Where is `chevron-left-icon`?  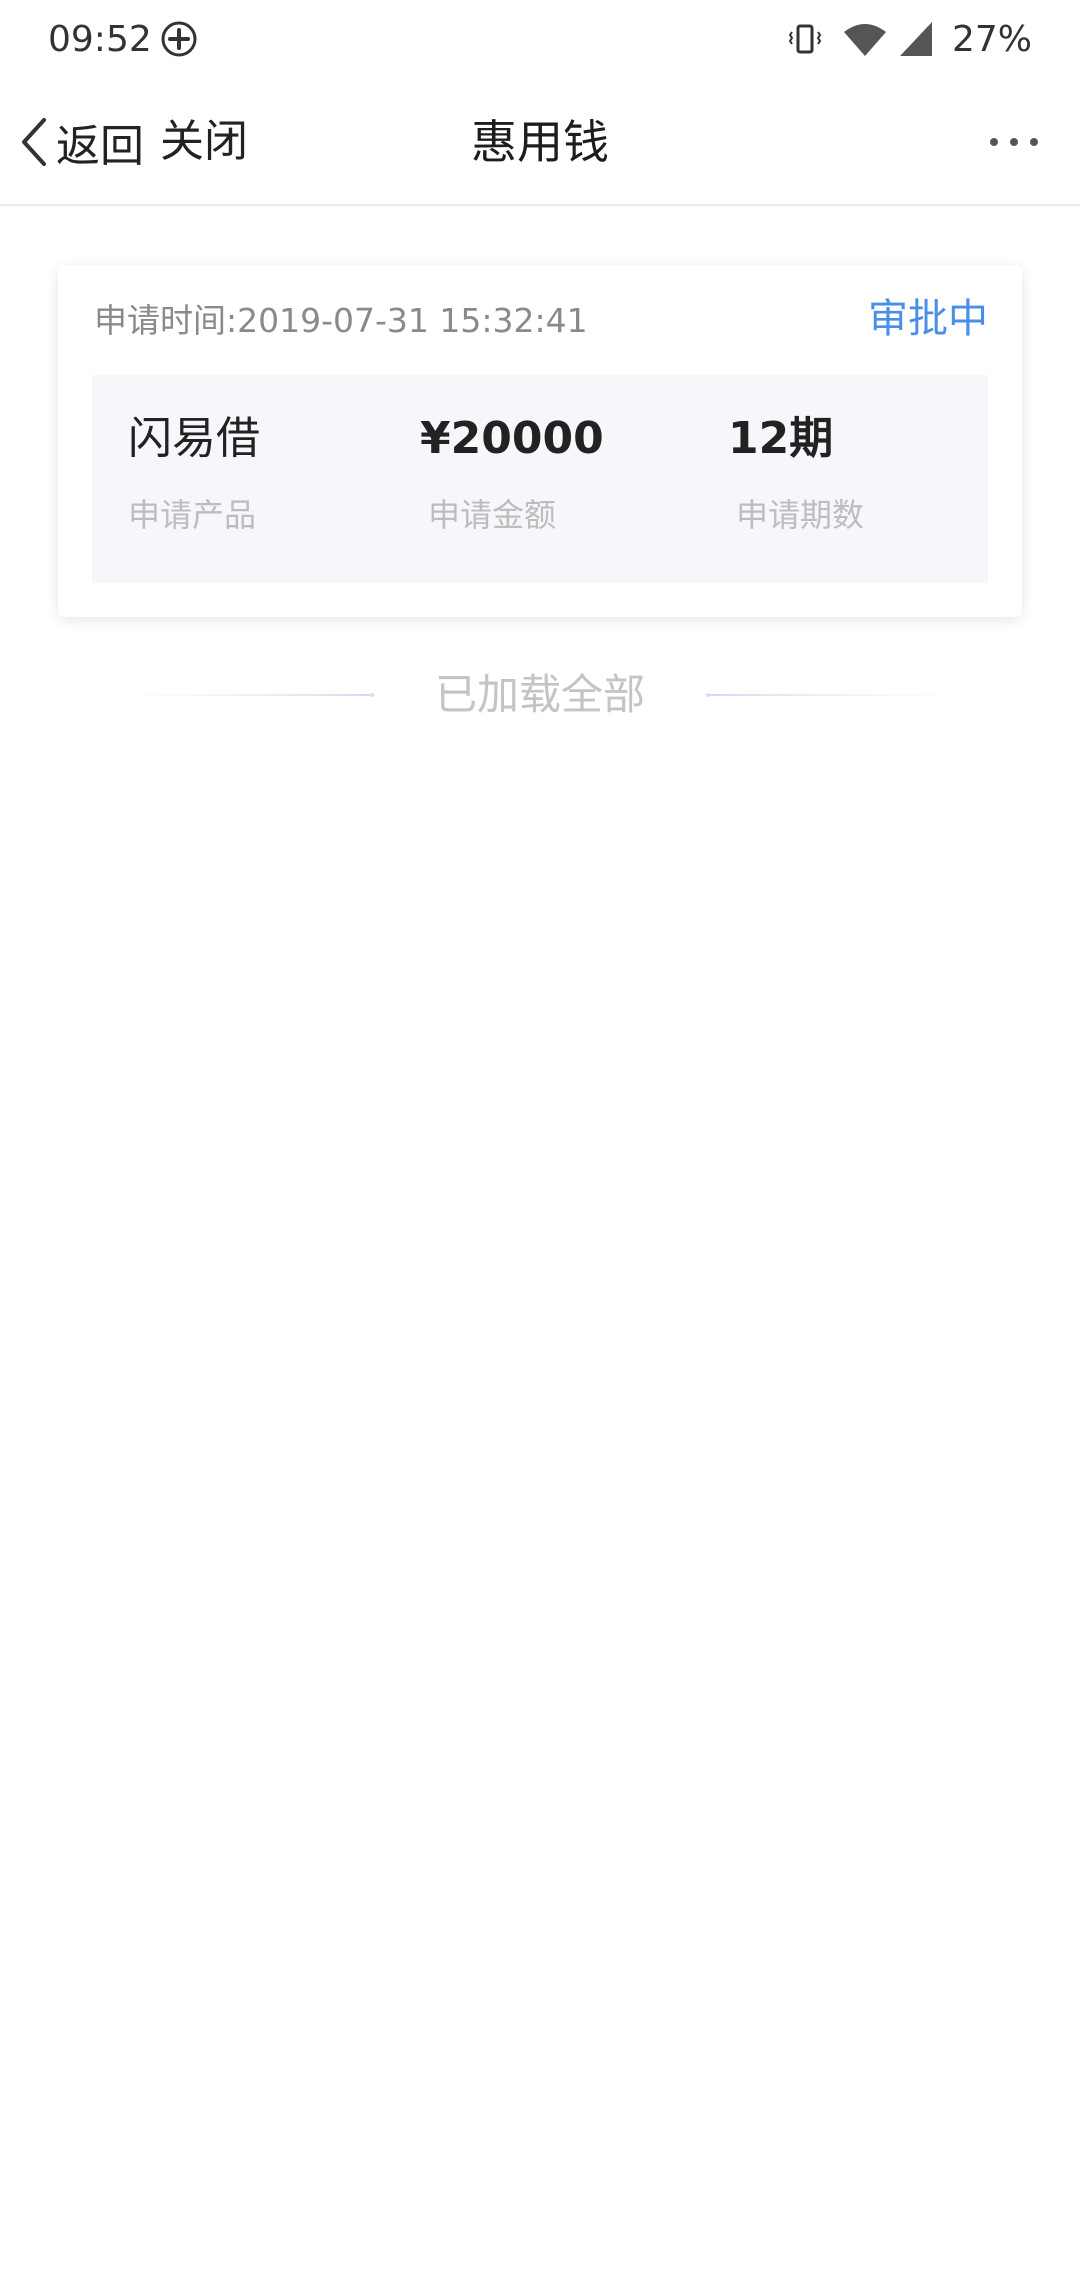 chevron-left-icon is located at coordinates (34, 142).